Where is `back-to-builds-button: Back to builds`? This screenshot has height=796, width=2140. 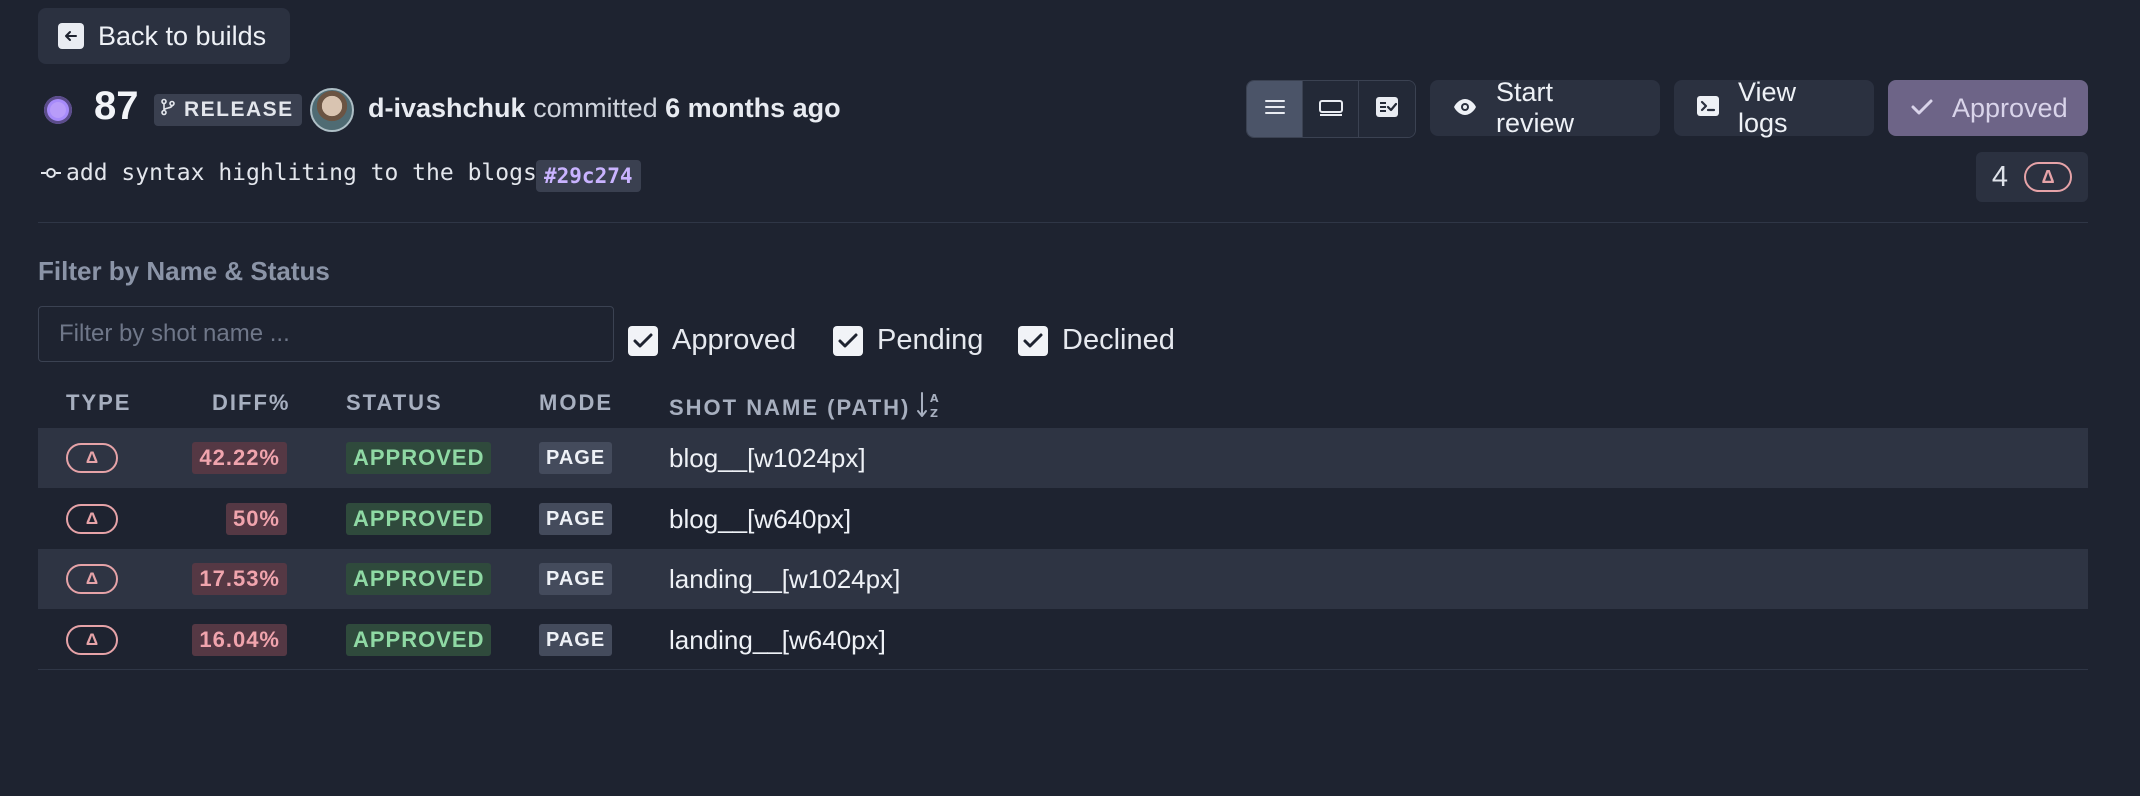
back-to-builds-button: Back to builds is located at coordinates (164, 36).